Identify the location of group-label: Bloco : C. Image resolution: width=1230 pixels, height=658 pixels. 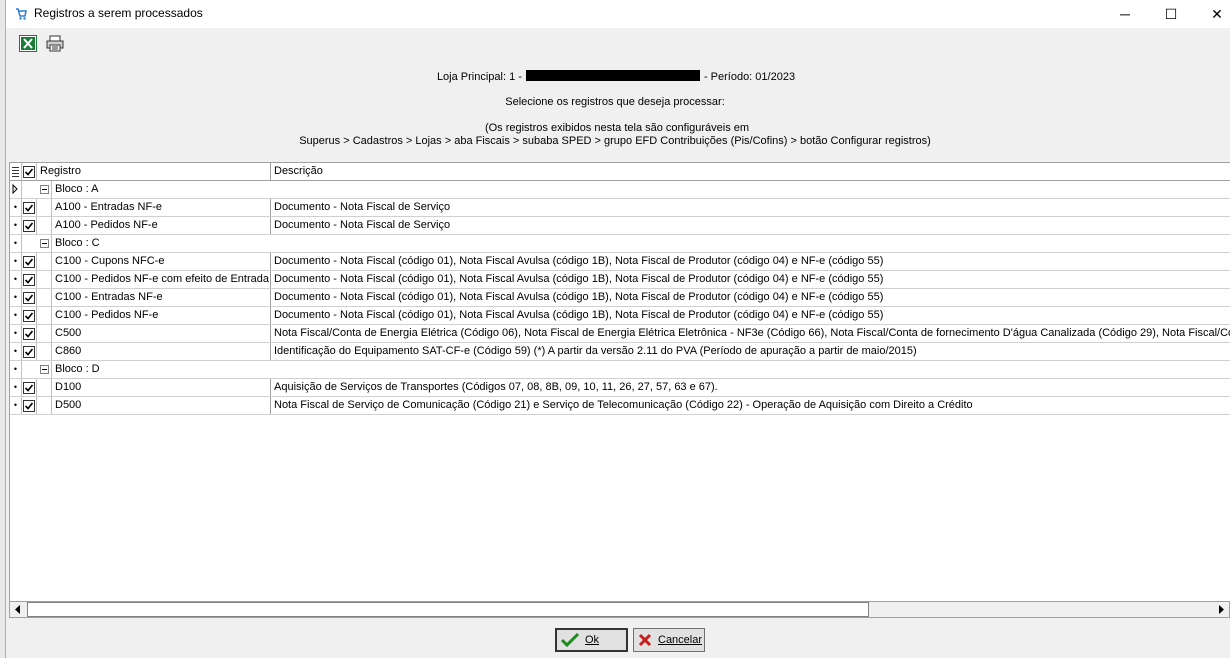
(77, 243).